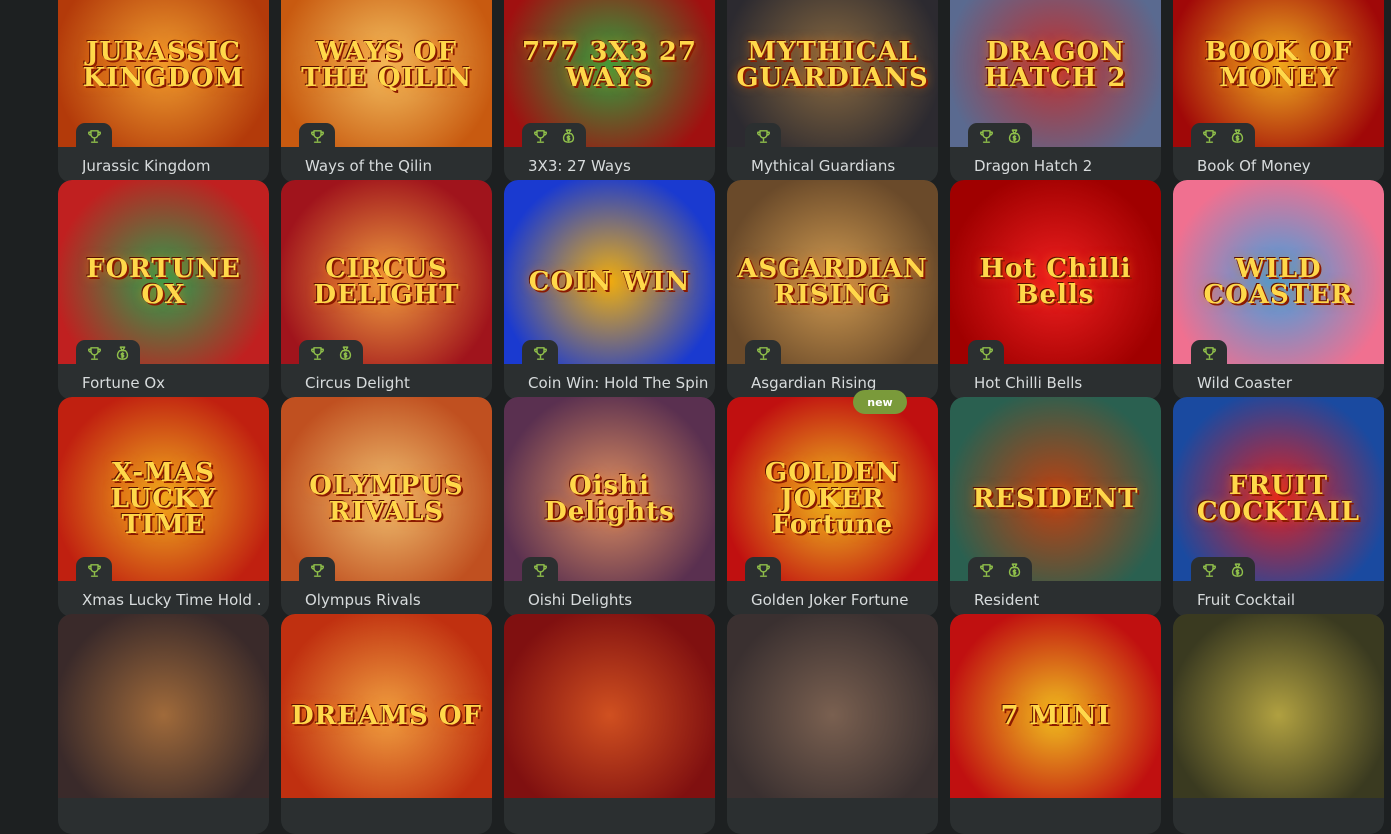 This screenshot has height=834, width=1391. I want to click on game-card: RESIDENT Resident, so click(1055, 507).